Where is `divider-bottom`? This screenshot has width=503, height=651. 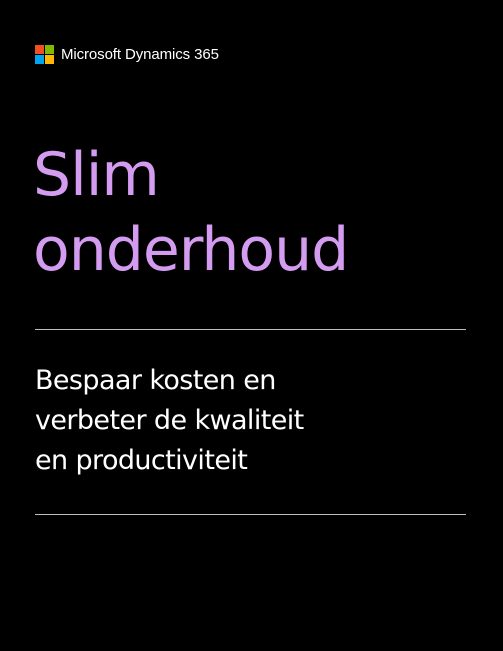 divider-bottom is located at coordinates (250, 514).